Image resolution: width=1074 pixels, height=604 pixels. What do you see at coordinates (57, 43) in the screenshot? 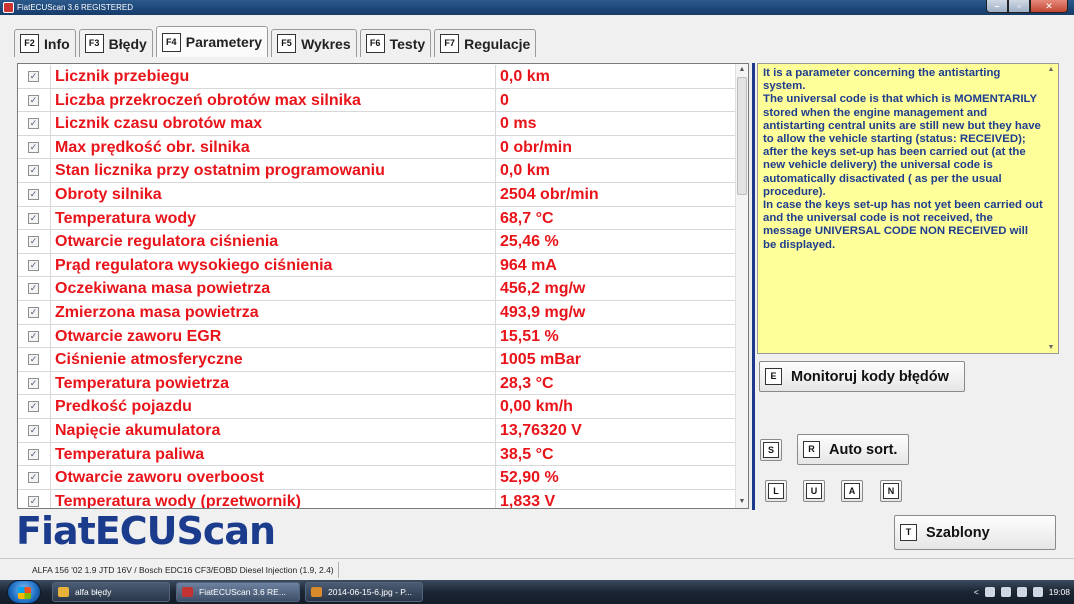
I see `tab-label: Info` at bounding box center [57, 43].